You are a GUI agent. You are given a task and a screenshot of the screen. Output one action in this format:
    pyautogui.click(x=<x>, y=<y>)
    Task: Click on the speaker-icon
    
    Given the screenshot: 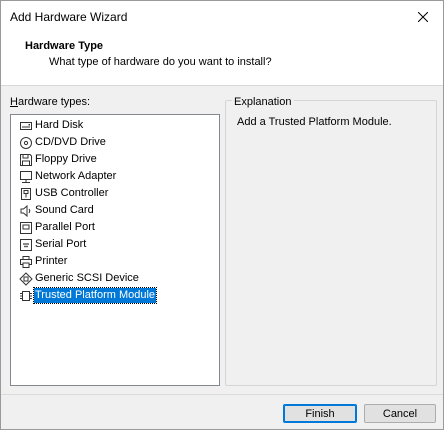 What is the action you would take?
    pyautogui.click(x=25, y=210)
    